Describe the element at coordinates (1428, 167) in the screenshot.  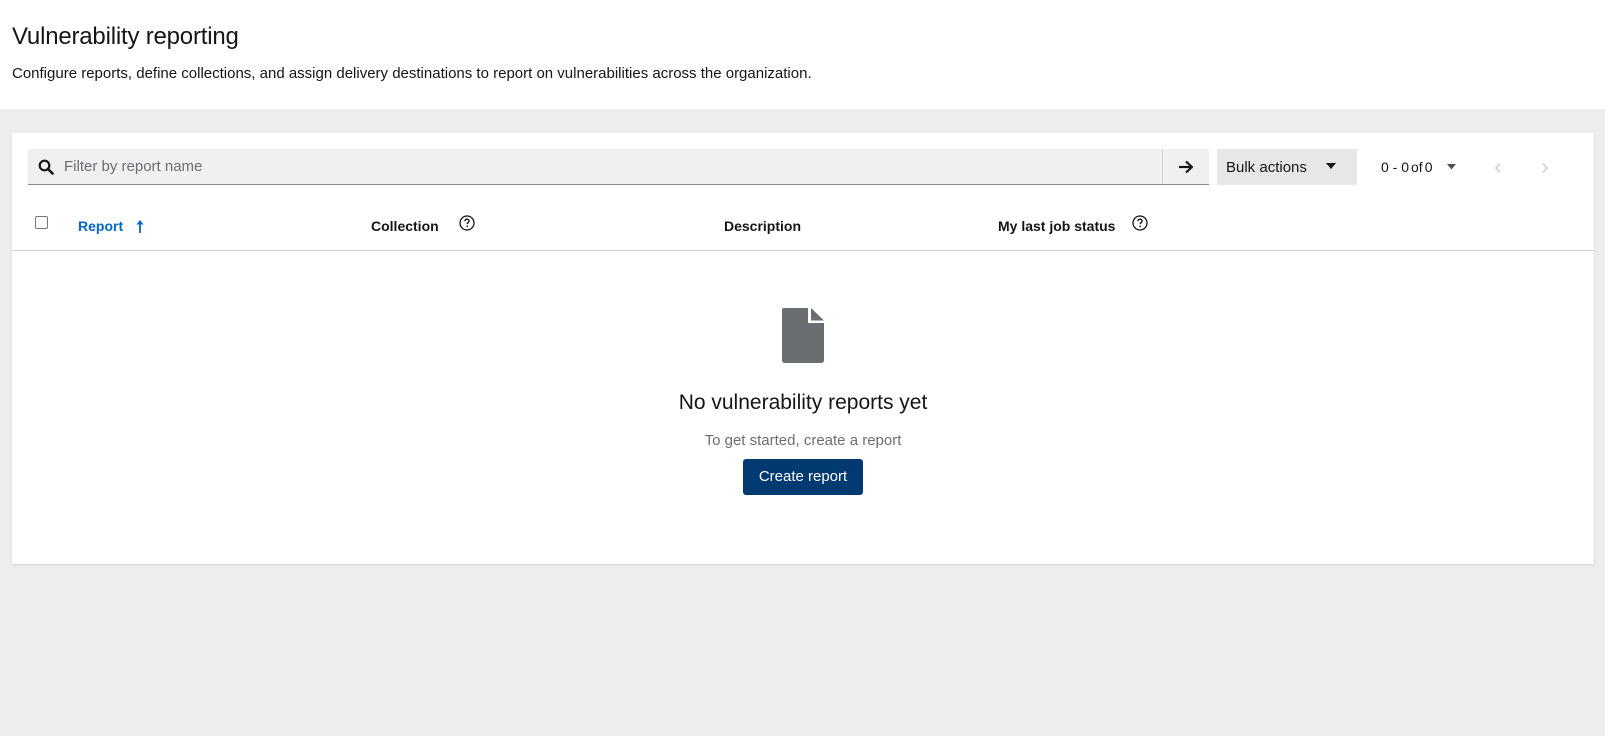
I see `pagination-total: 0` at that location.